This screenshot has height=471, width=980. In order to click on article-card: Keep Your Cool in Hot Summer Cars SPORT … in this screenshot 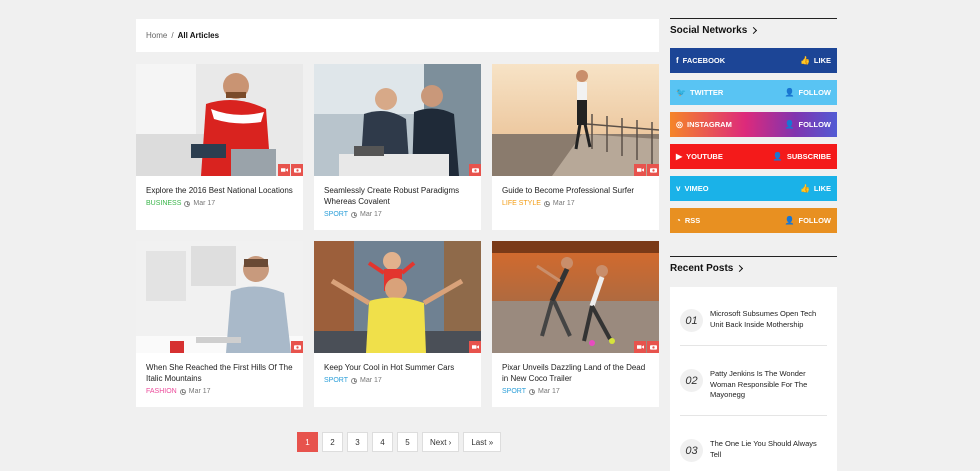, I will do `click(397, 324)`.